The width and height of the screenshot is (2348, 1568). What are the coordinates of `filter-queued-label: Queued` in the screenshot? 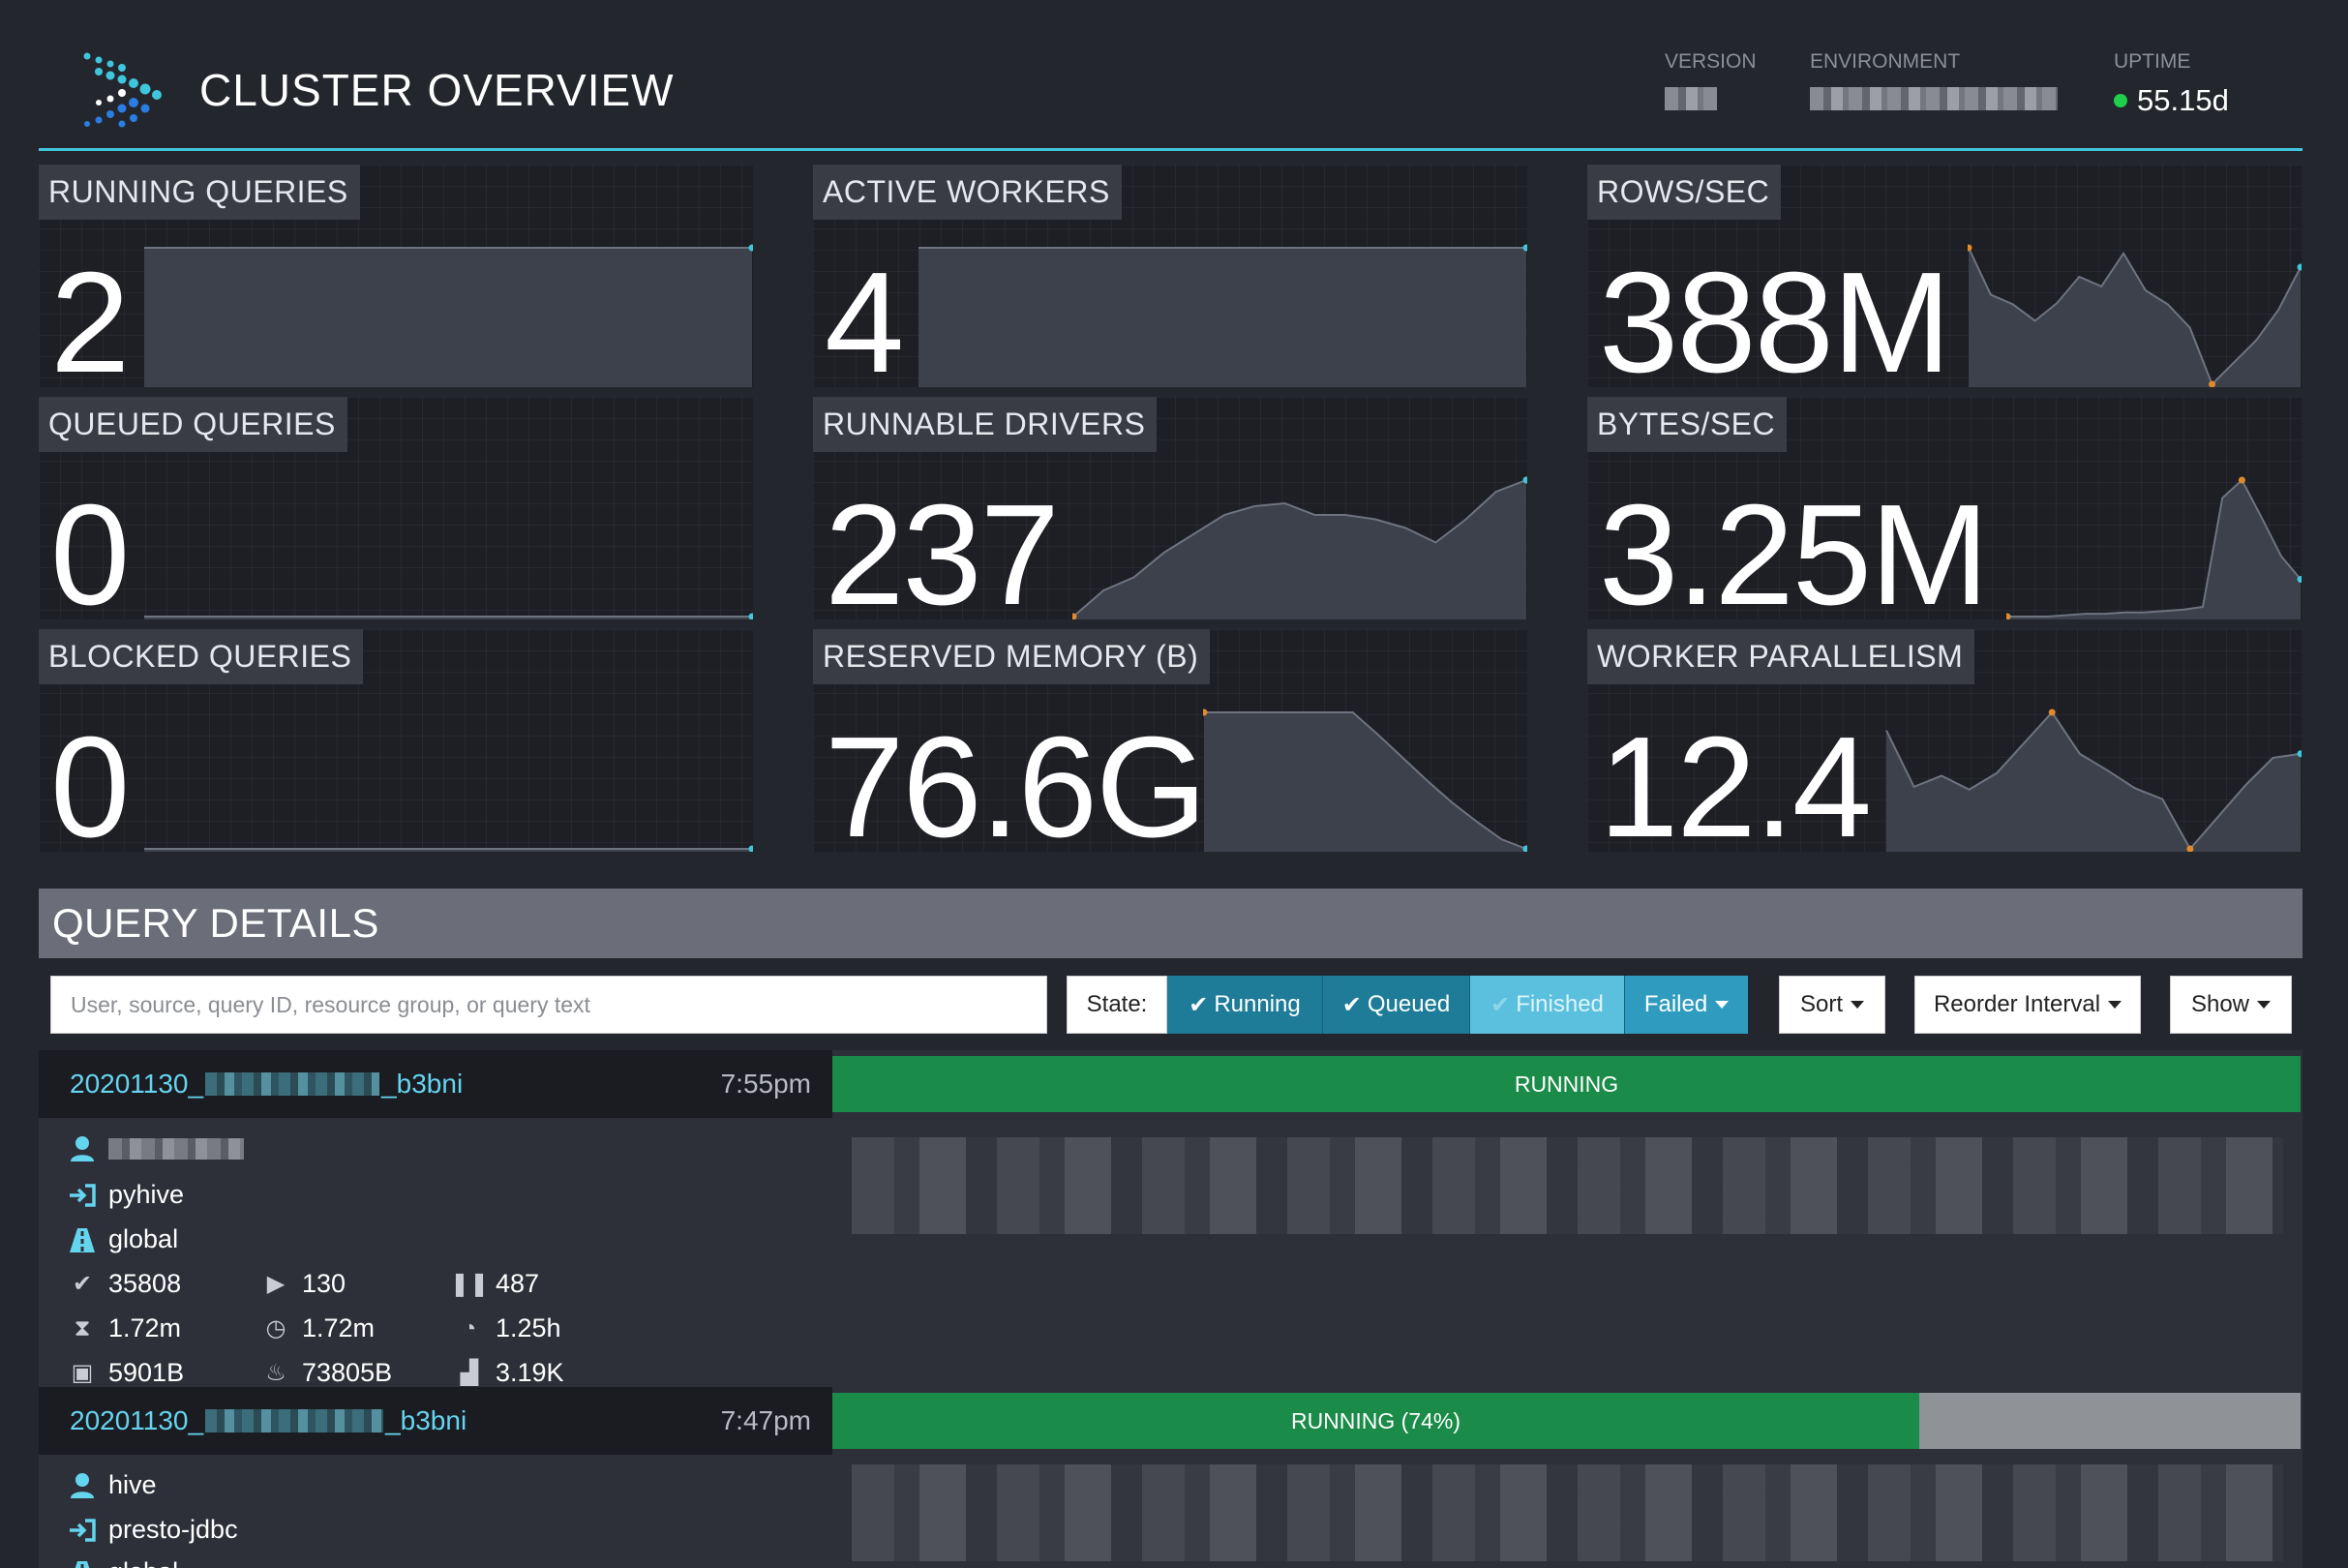 It's located at (1409, 1004).